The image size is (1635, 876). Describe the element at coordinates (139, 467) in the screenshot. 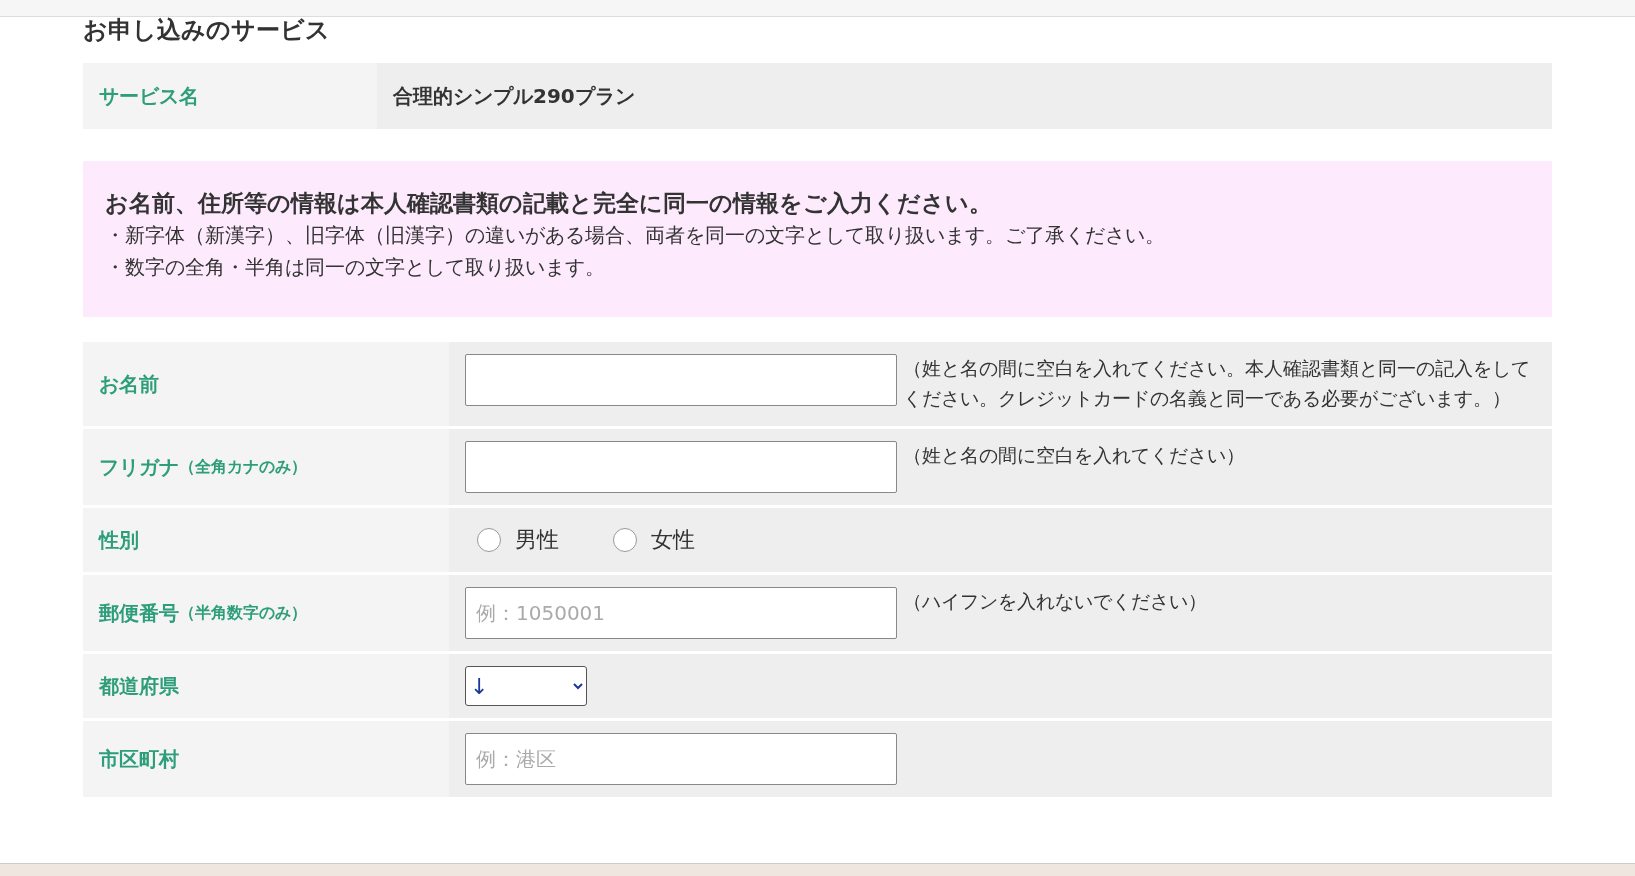

I see `field-label: フリガナ` at that location.